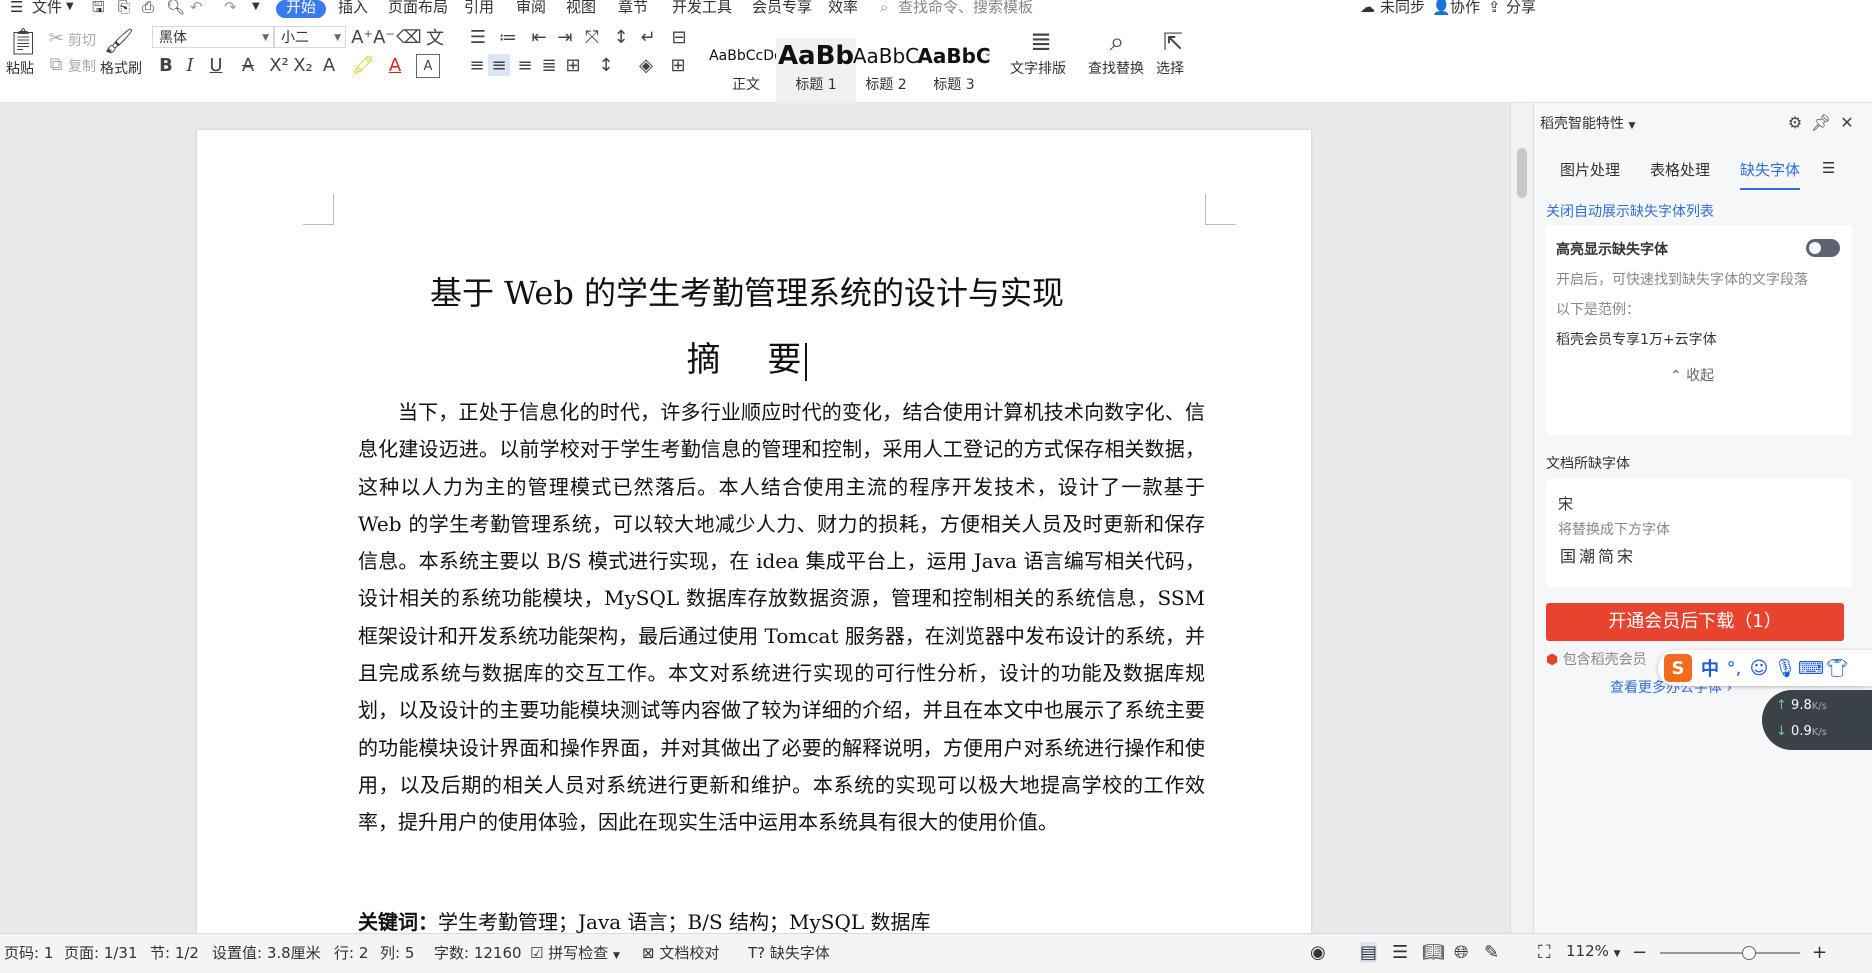 Image resolution: width=1872 pixels, height=973 pixels. What do you see at coordinates (1823, 248) in the screenshot?
I see `highlight-toggle` at bounding box center [1823, 248].